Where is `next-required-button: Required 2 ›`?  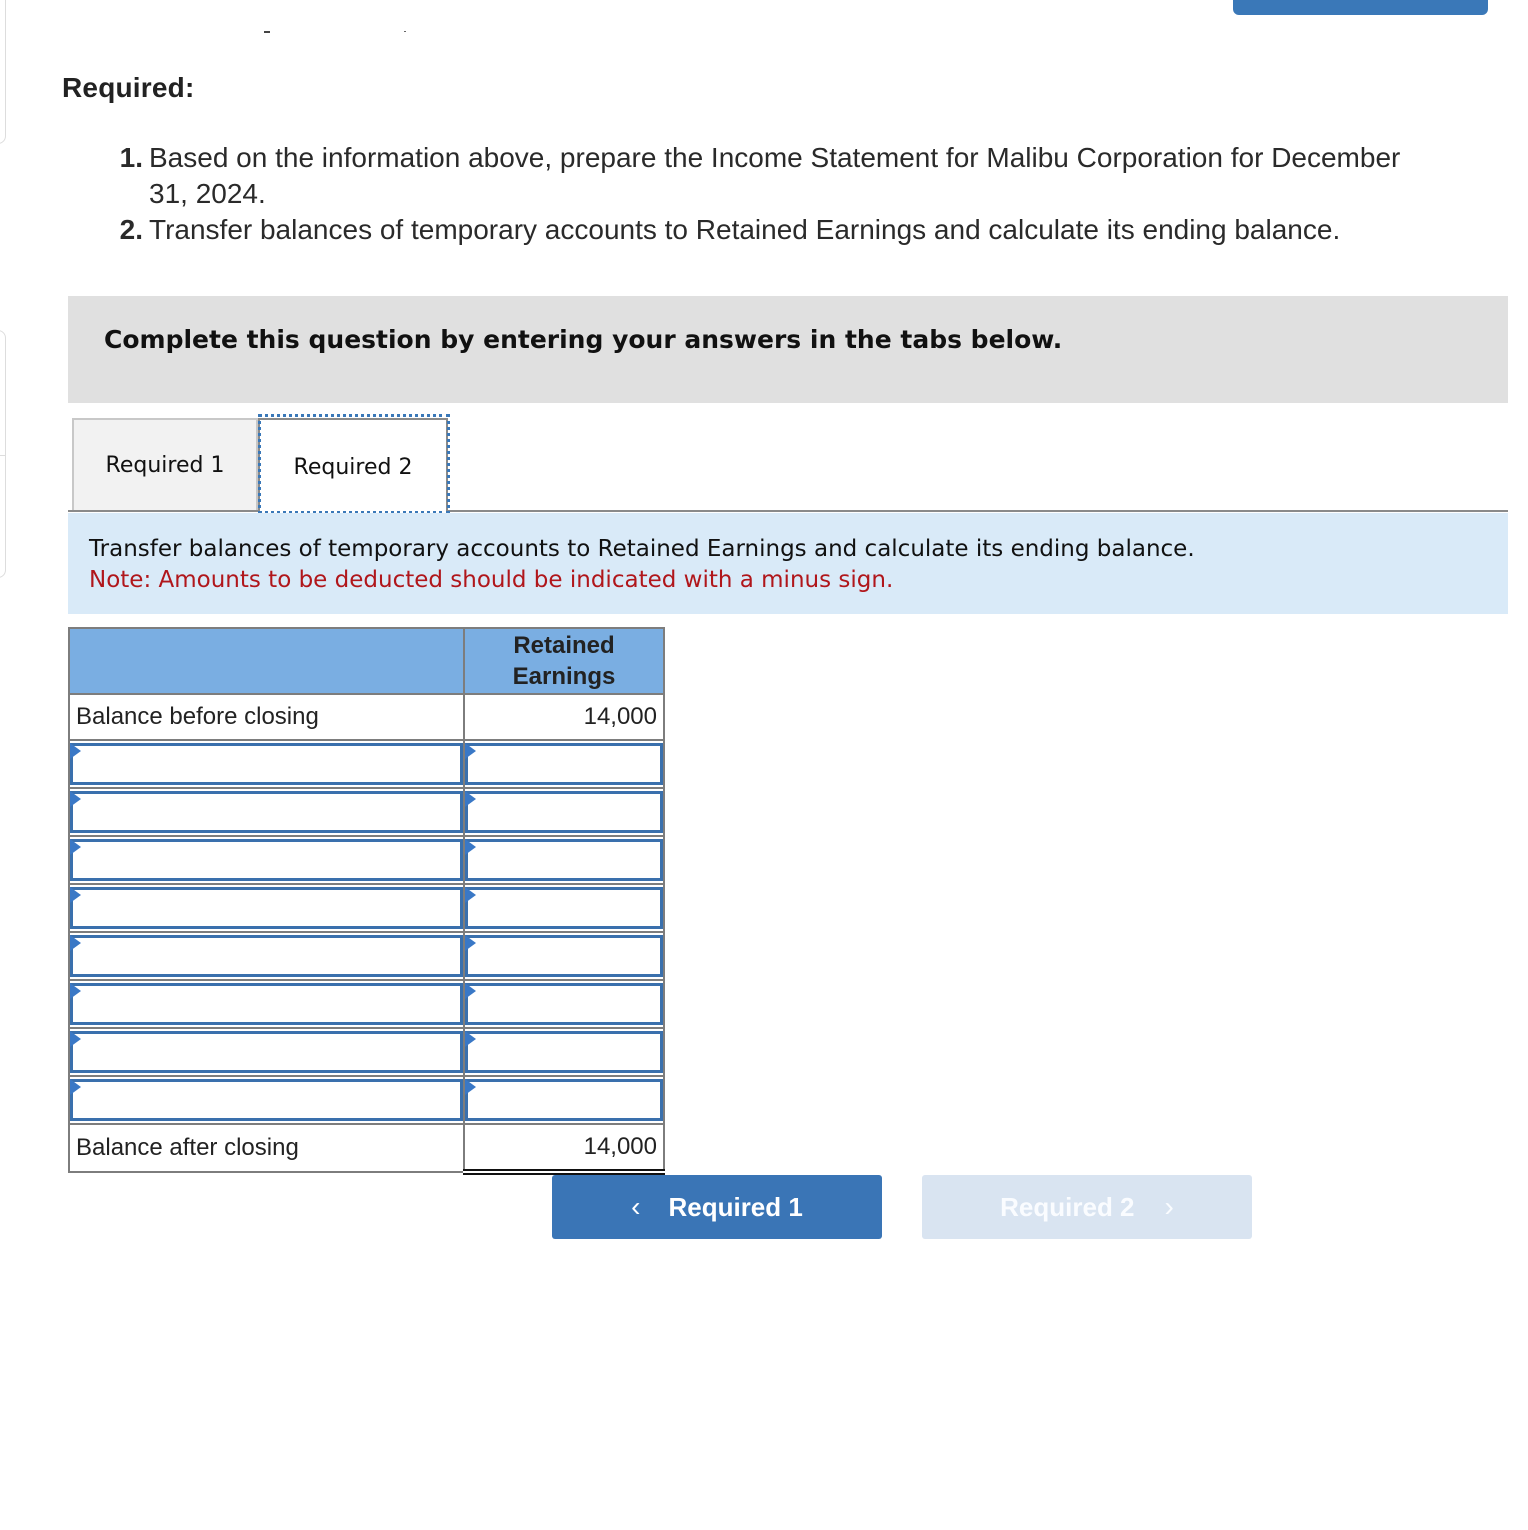
next-required-button: Required 2 › is located at coordinates (1087, 1207).